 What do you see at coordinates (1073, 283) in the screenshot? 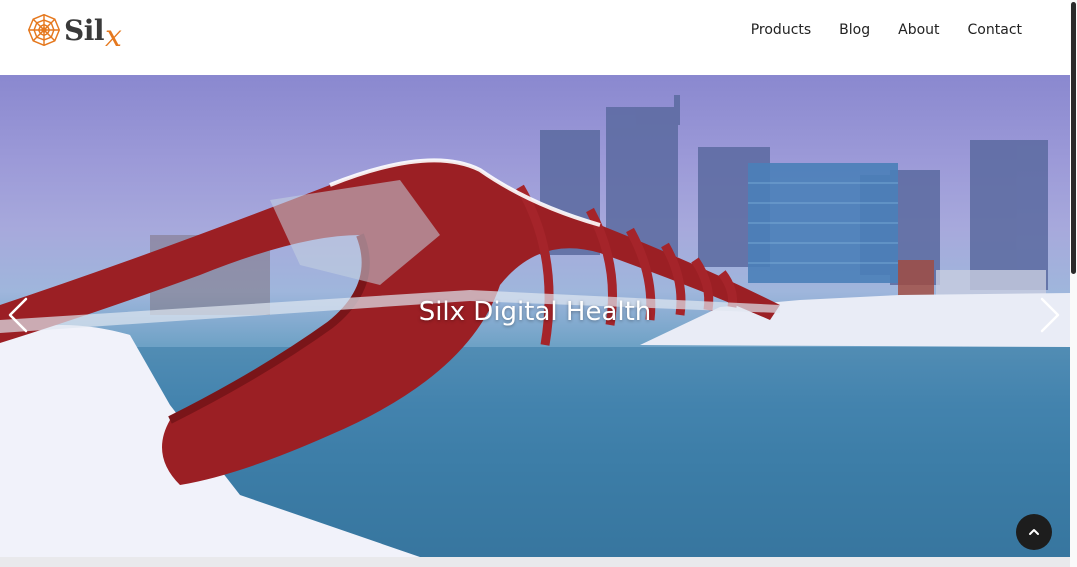
I see `page-scrollbar` at bounding box center [1073, 283].